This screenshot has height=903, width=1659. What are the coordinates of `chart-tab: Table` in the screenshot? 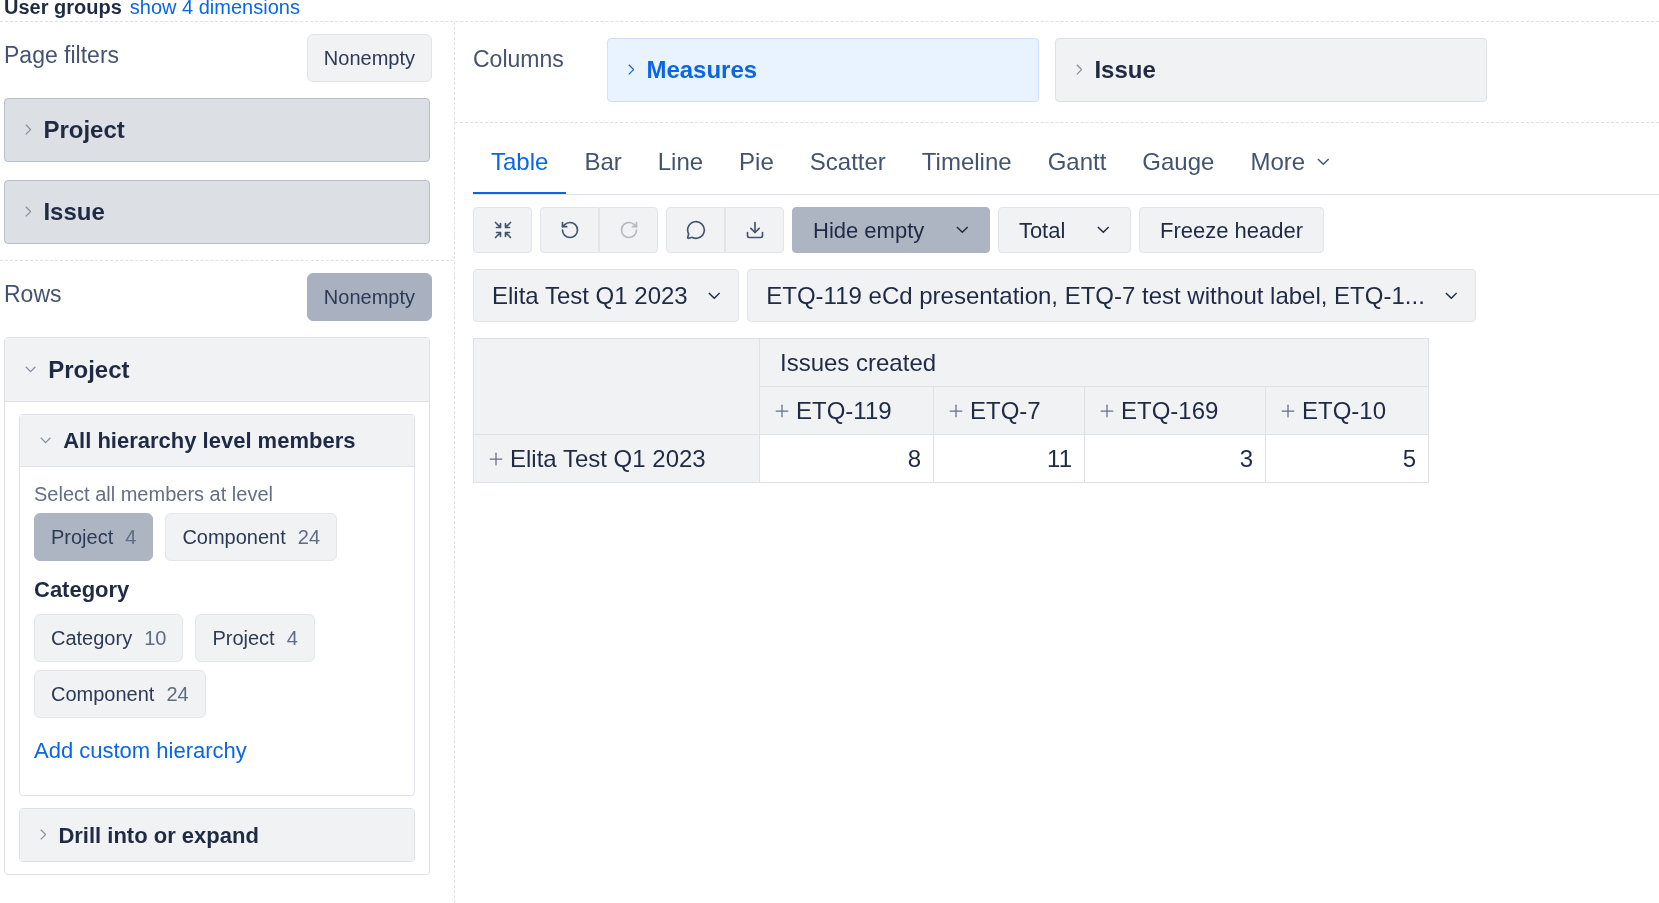 It's located at (520, 169).